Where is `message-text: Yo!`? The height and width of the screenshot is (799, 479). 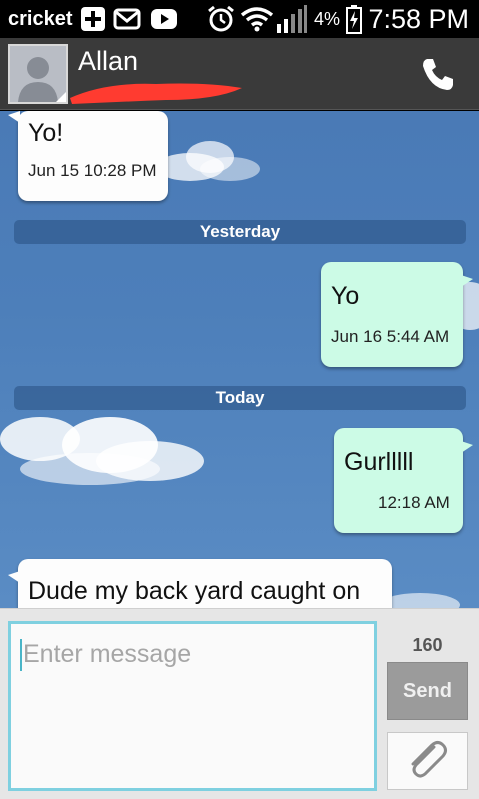
message-text: Yo! is located at coordinates (46, 133).